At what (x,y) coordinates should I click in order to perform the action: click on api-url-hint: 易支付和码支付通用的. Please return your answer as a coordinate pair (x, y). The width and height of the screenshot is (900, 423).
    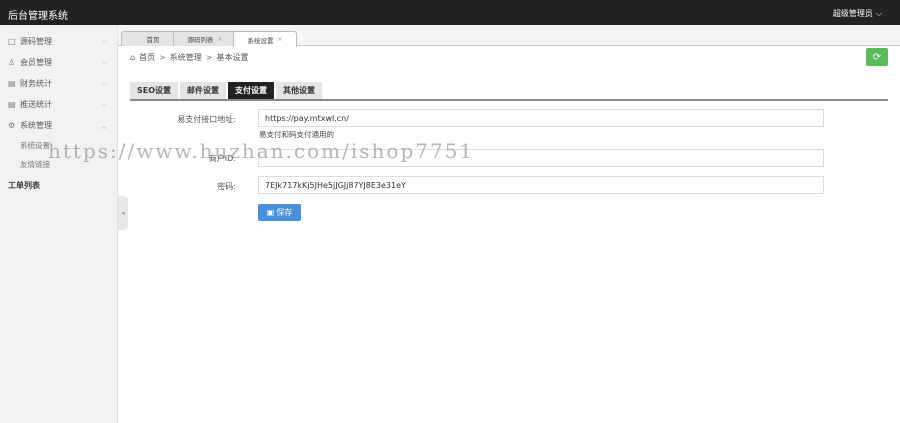
    Looking at the image, I should click on (296, 134).